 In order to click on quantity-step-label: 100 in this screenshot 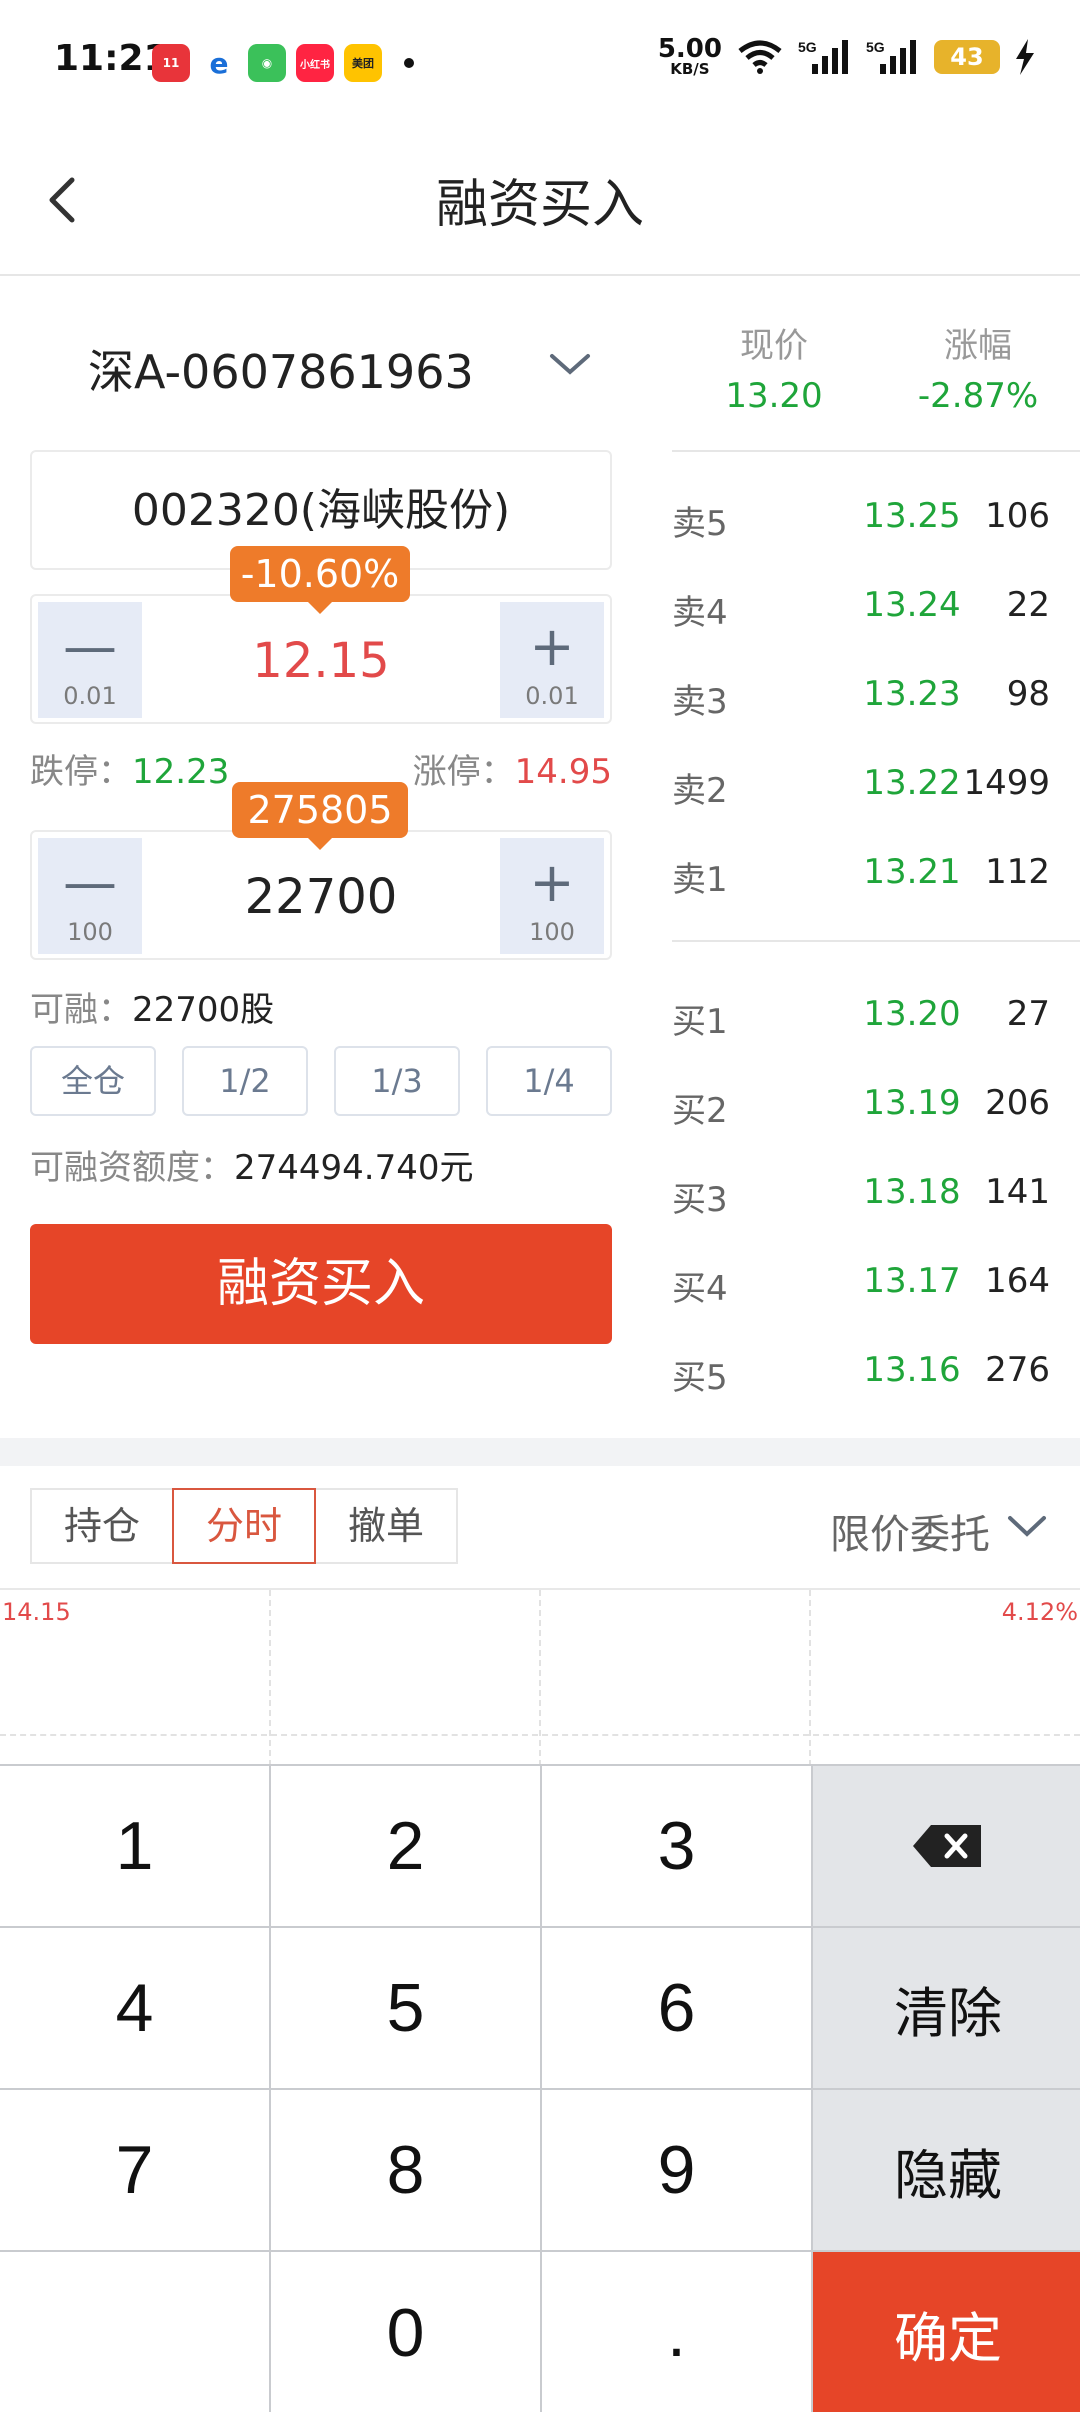, I will do `click(90, 932)`.